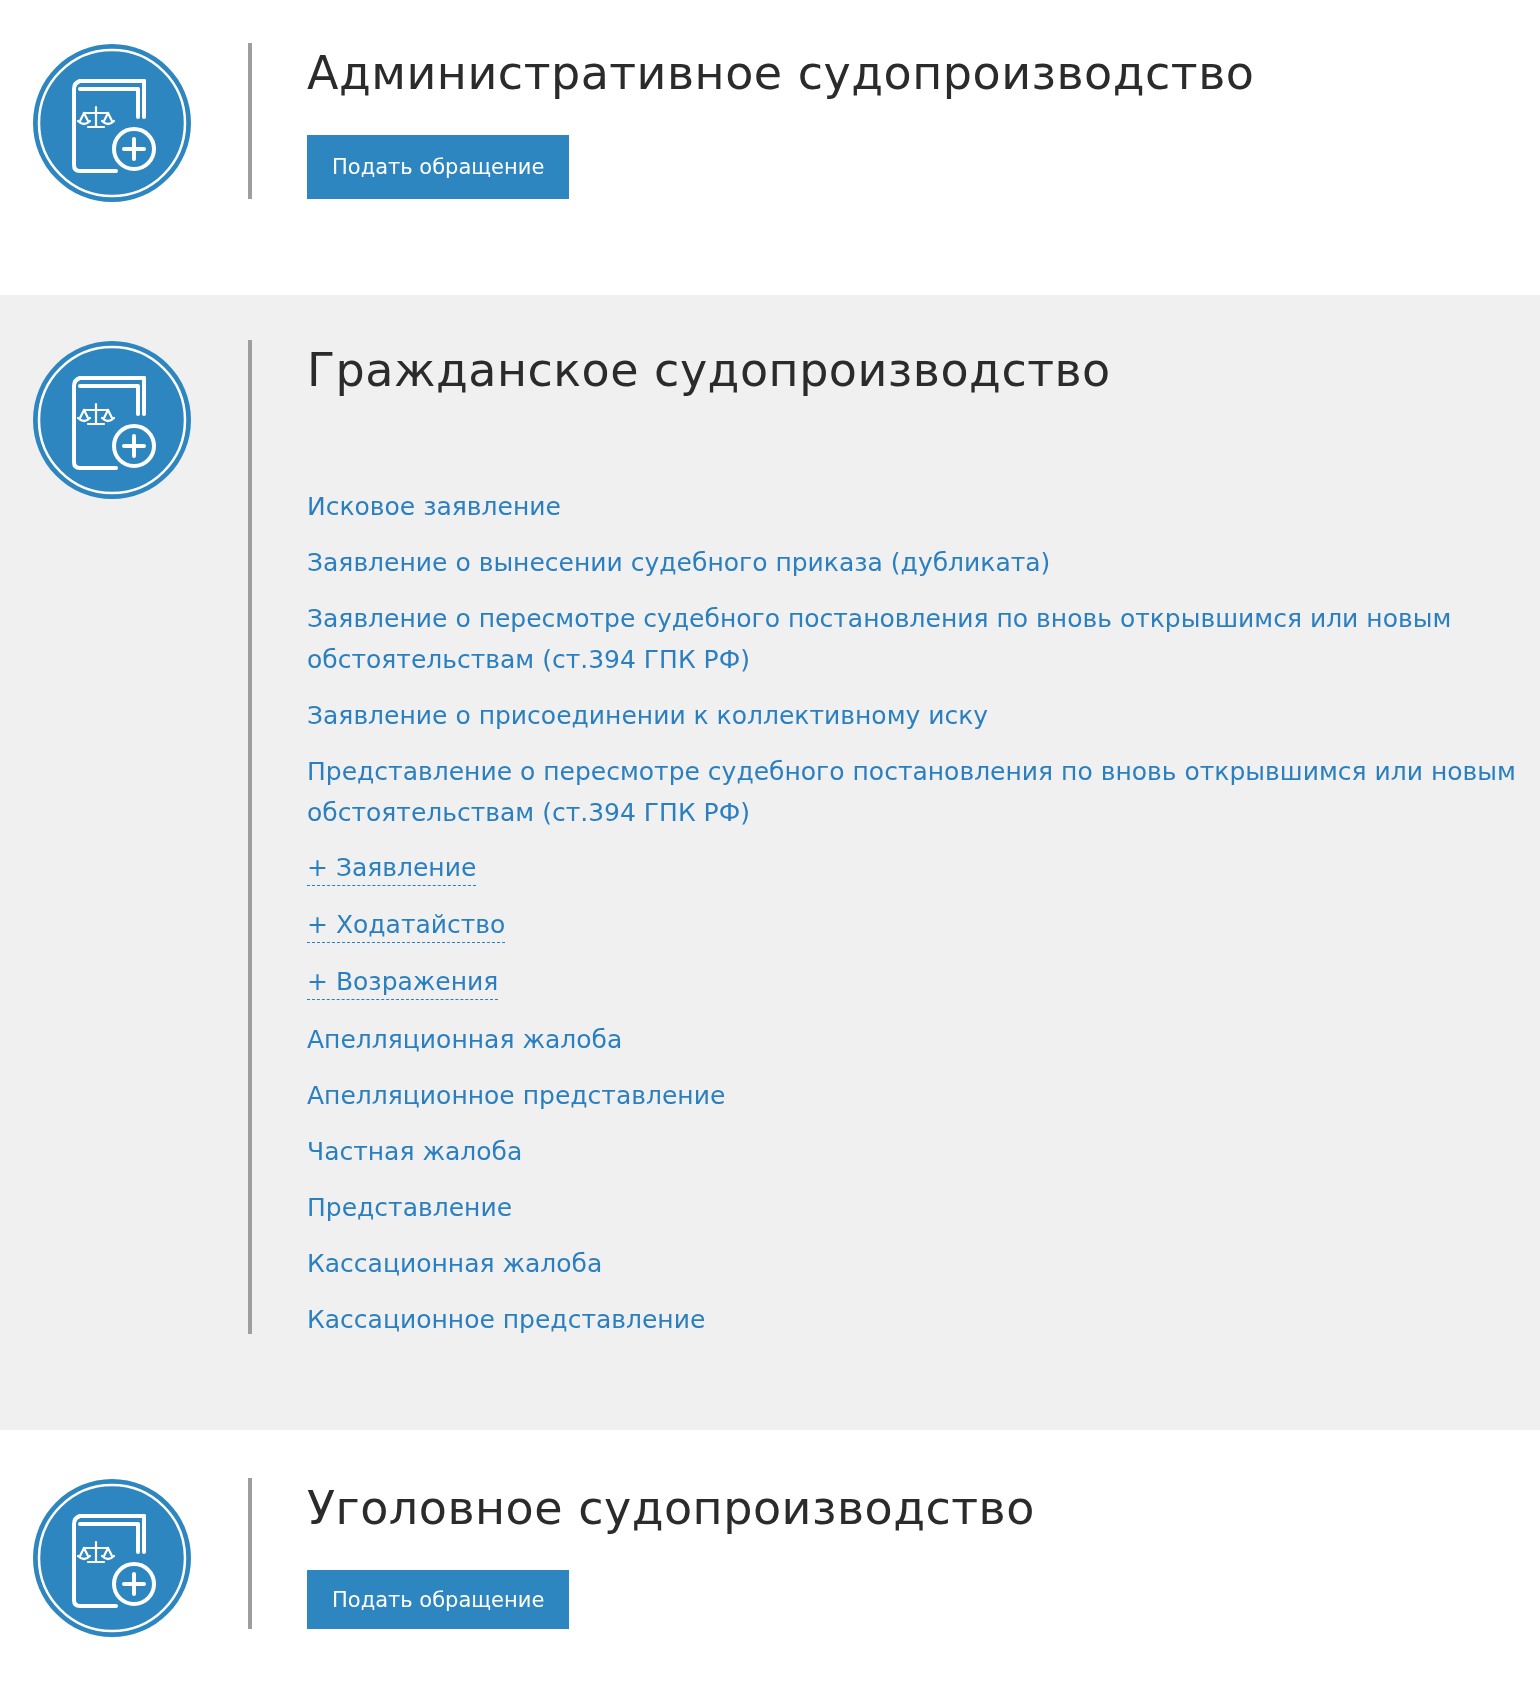  What do you see at coordinates (914, 792) in the screenshot?
I see `form-link: Представление о пересмотре судебного постановления по вновь открывшимся или новым обстоятельствам (ст.394 ГПК РФ)` at bounding box center [914, 792].